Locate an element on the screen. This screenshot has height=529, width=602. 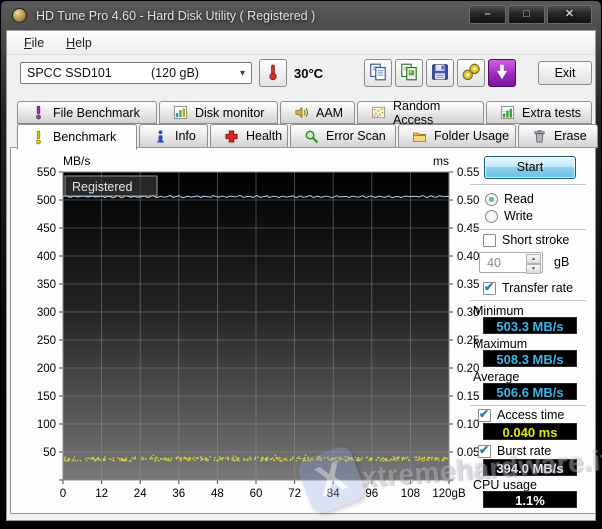
short-stroke-size-stepper: 40 ▲ ▼ is located at coordinates (511, 263).